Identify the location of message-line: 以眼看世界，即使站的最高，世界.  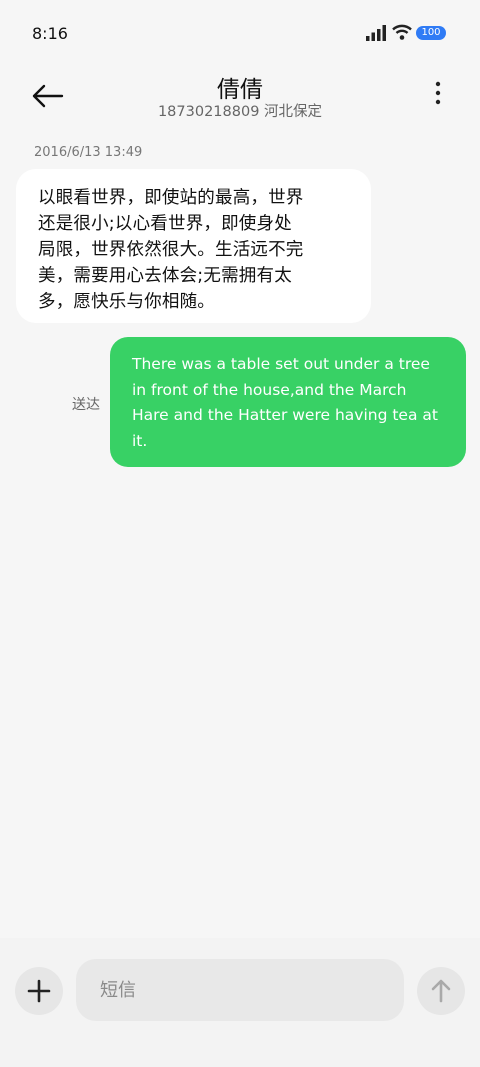
(171, 198).